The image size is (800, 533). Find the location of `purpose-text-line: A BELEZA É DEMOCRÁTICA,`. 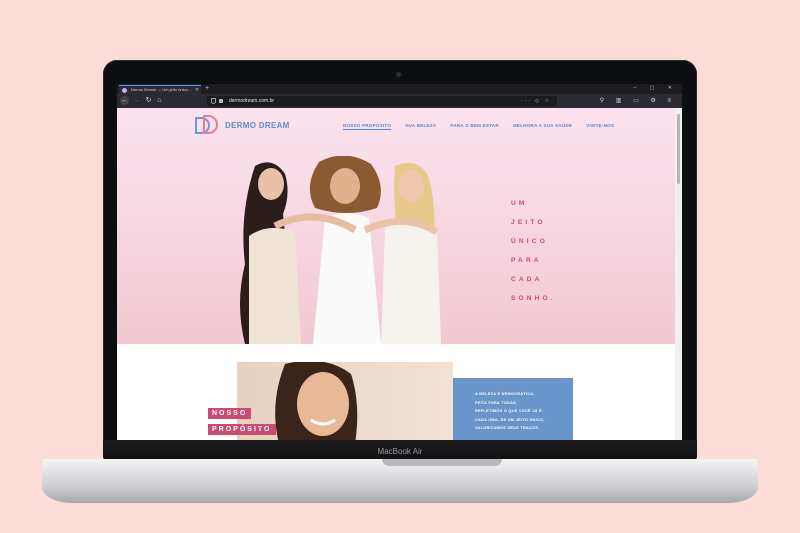

purpose-text-line: A BELEZA É DEMOCRÁTICA, is located at coordinates (505, 394).